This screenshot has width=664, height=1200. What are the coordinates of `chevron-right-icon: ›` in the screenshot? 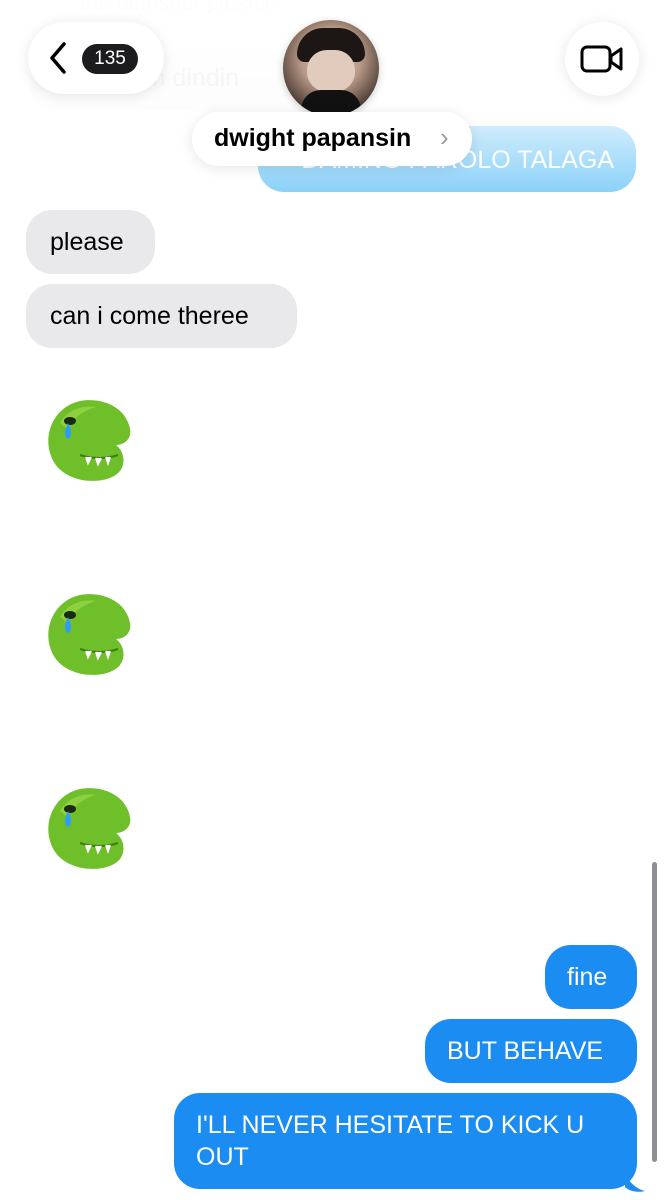 It's located at (444, 137).